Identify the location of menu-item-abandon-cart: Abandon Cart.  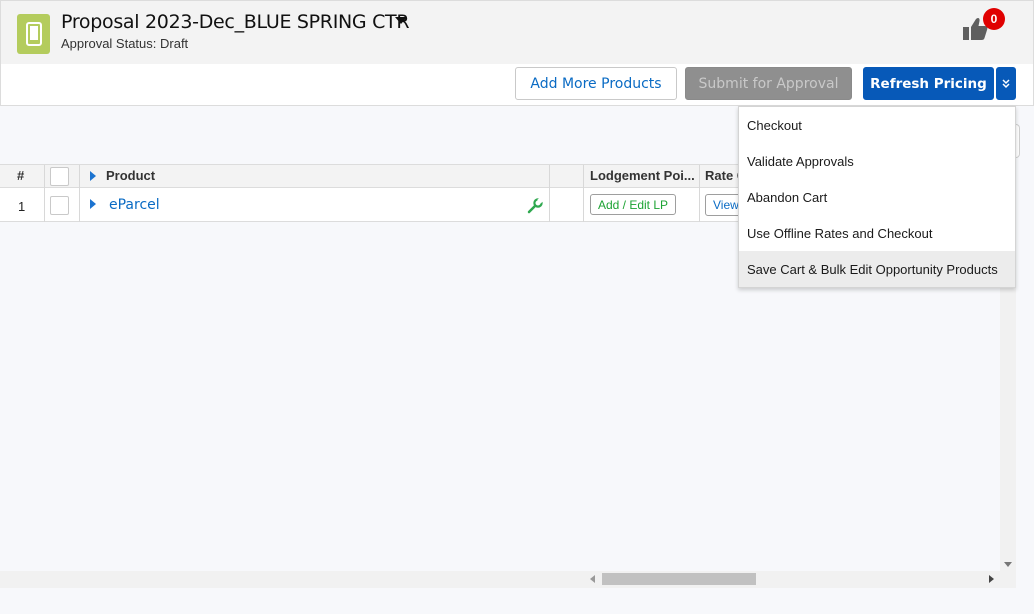
(877, 197).